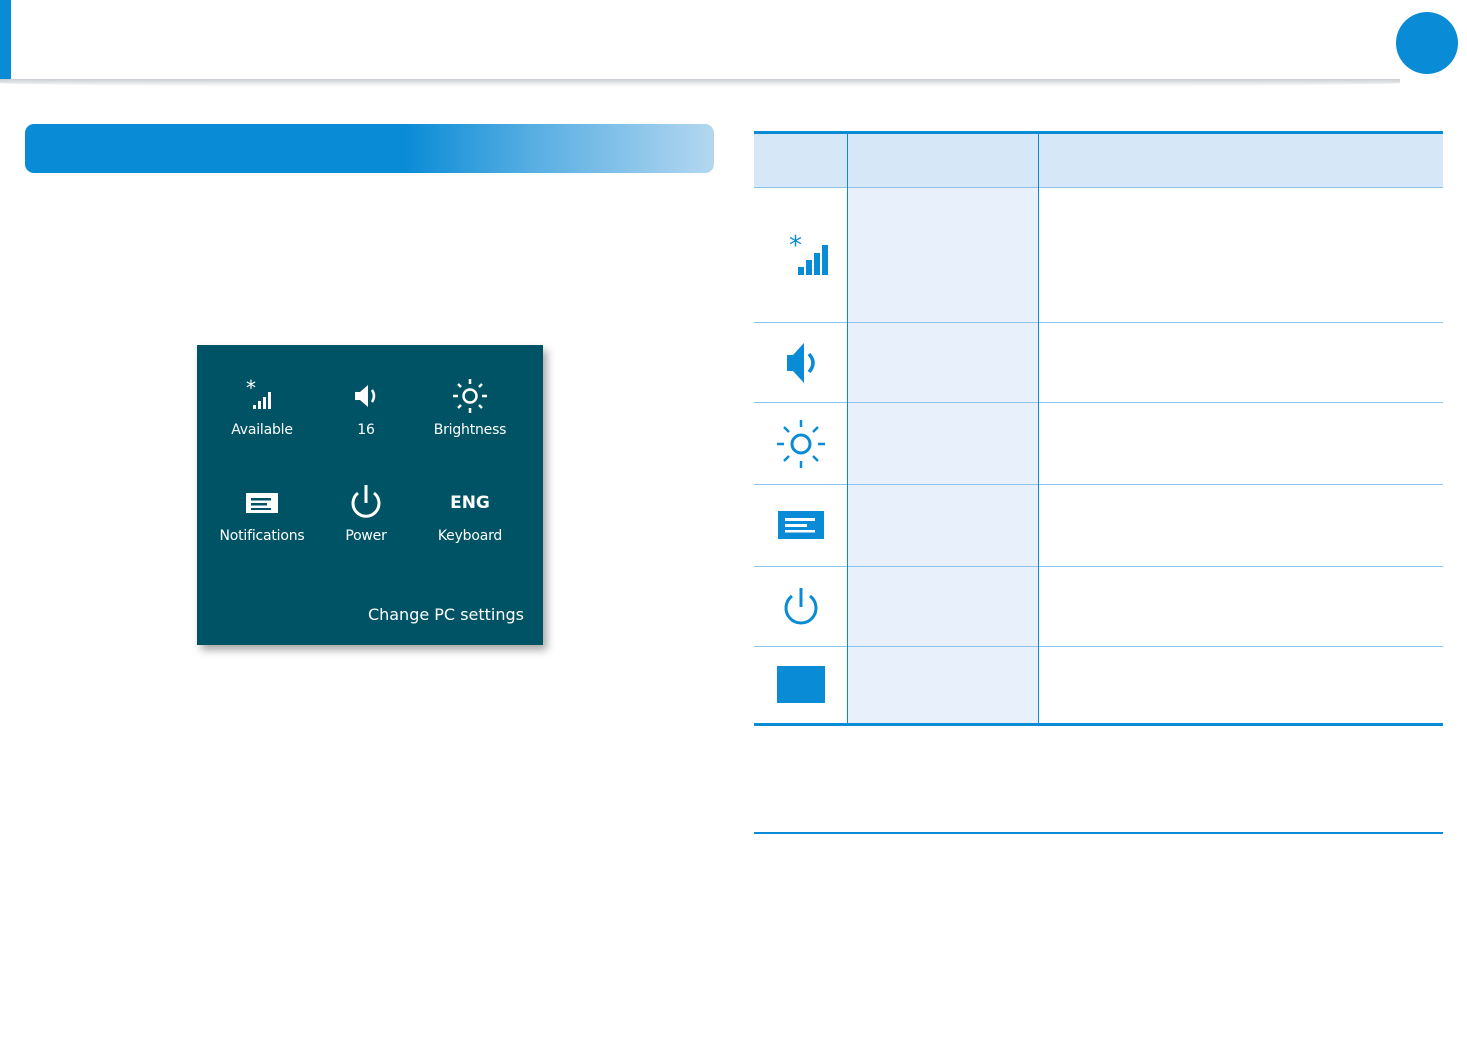 The image size is (1467, 1041). I want to click on tile-keyboard-label: Keyboard, so click(470, 536).